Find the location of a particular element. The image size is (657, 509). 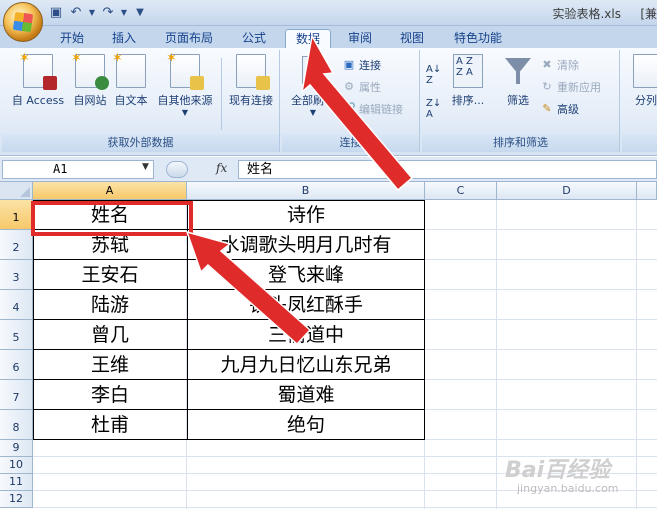

gridline-row is located at coordinates (345, 507).